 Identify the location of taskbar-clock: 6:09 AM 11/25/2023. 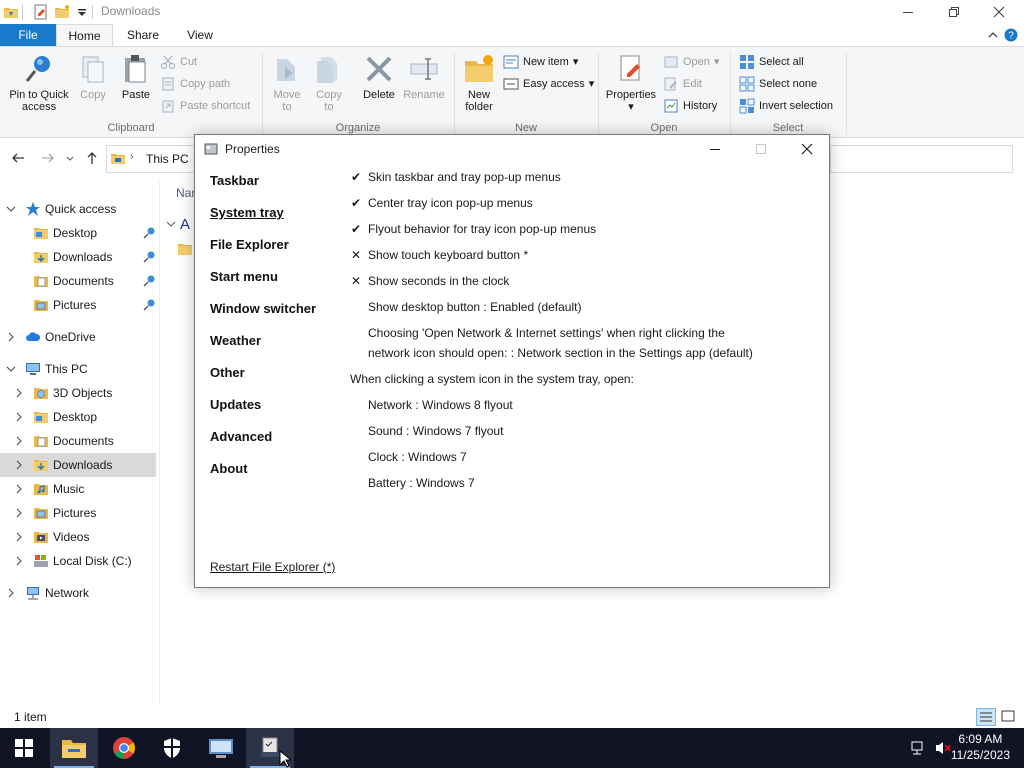
(980, 747).